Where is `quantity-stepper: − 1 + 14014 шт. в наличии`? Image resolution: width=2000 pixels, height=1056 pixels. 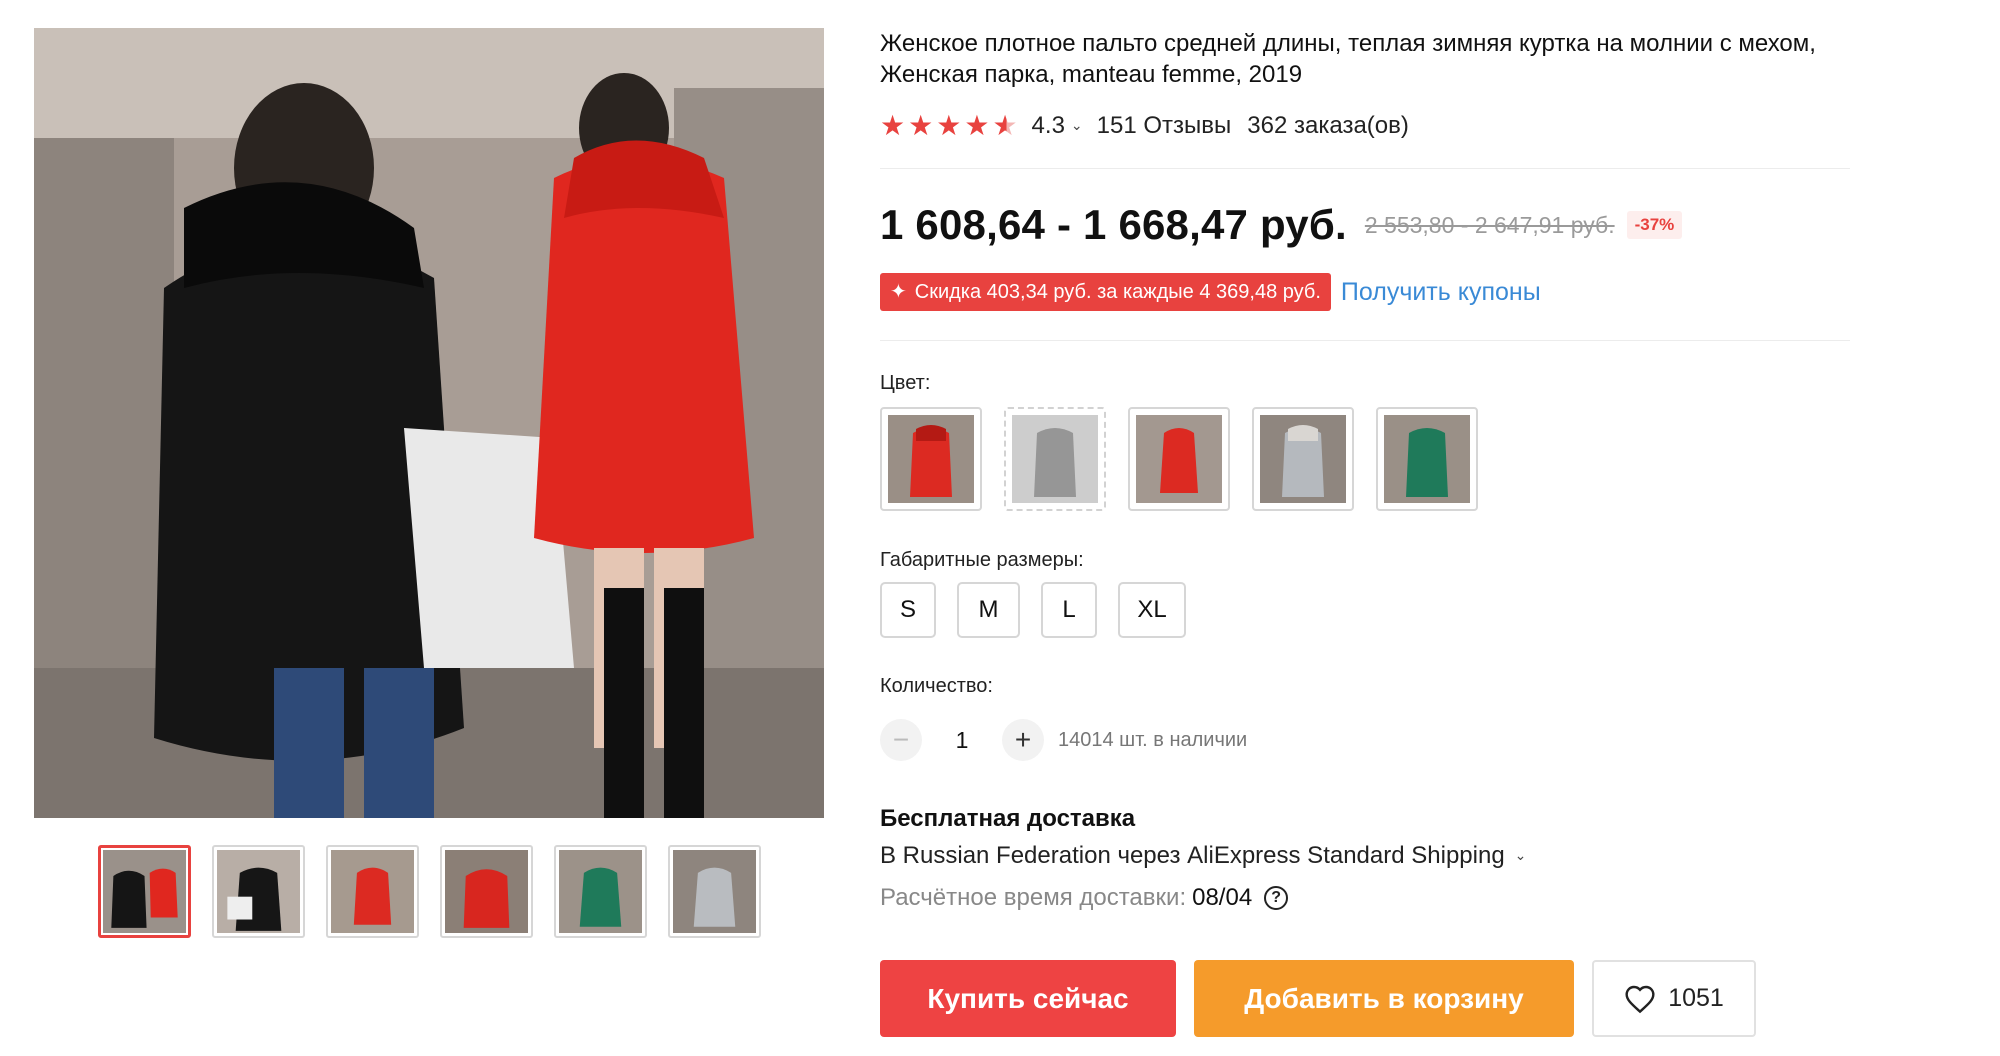
quantity-stepper: − 1 + 14014 шт. в наличии is located at coordinates (1063, 740).